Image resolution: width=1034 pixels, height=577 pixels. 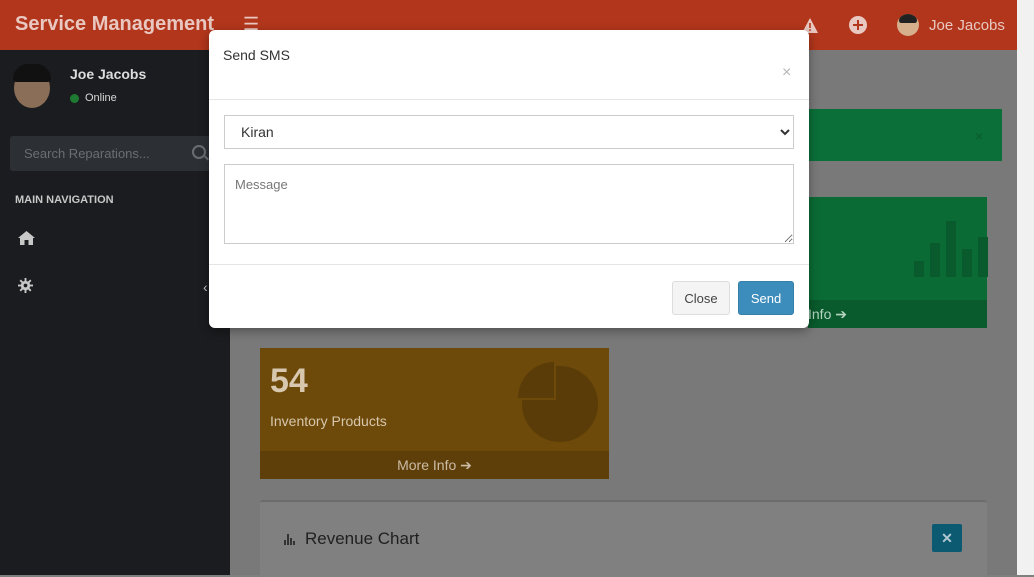 I want to click on alert-box, so click(x=905, y=135).